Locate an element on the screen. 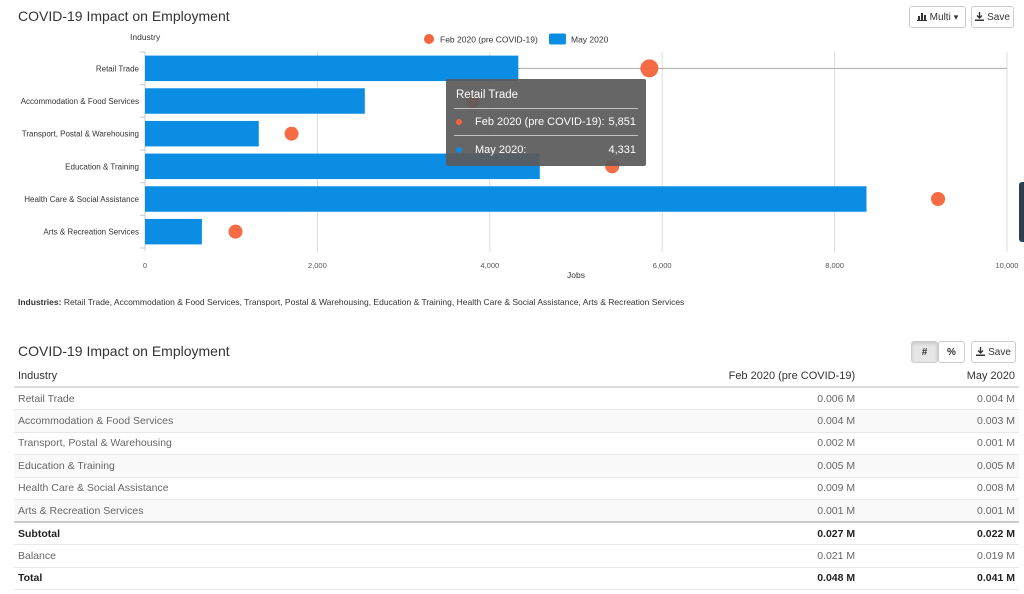 This screenshot has width=1024, height=594. header-industry: Industry is located at coordinates (246, 376).